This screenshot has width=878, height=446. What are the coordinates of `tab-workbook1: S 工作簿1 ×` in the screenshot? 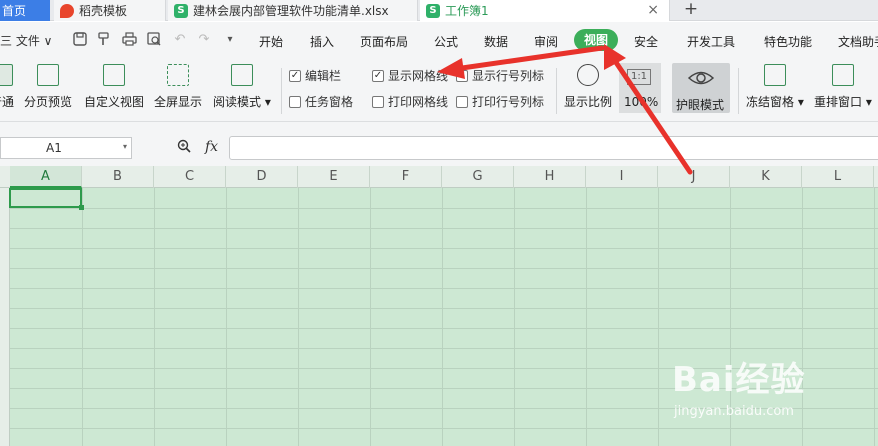 It's located at (545, 10).